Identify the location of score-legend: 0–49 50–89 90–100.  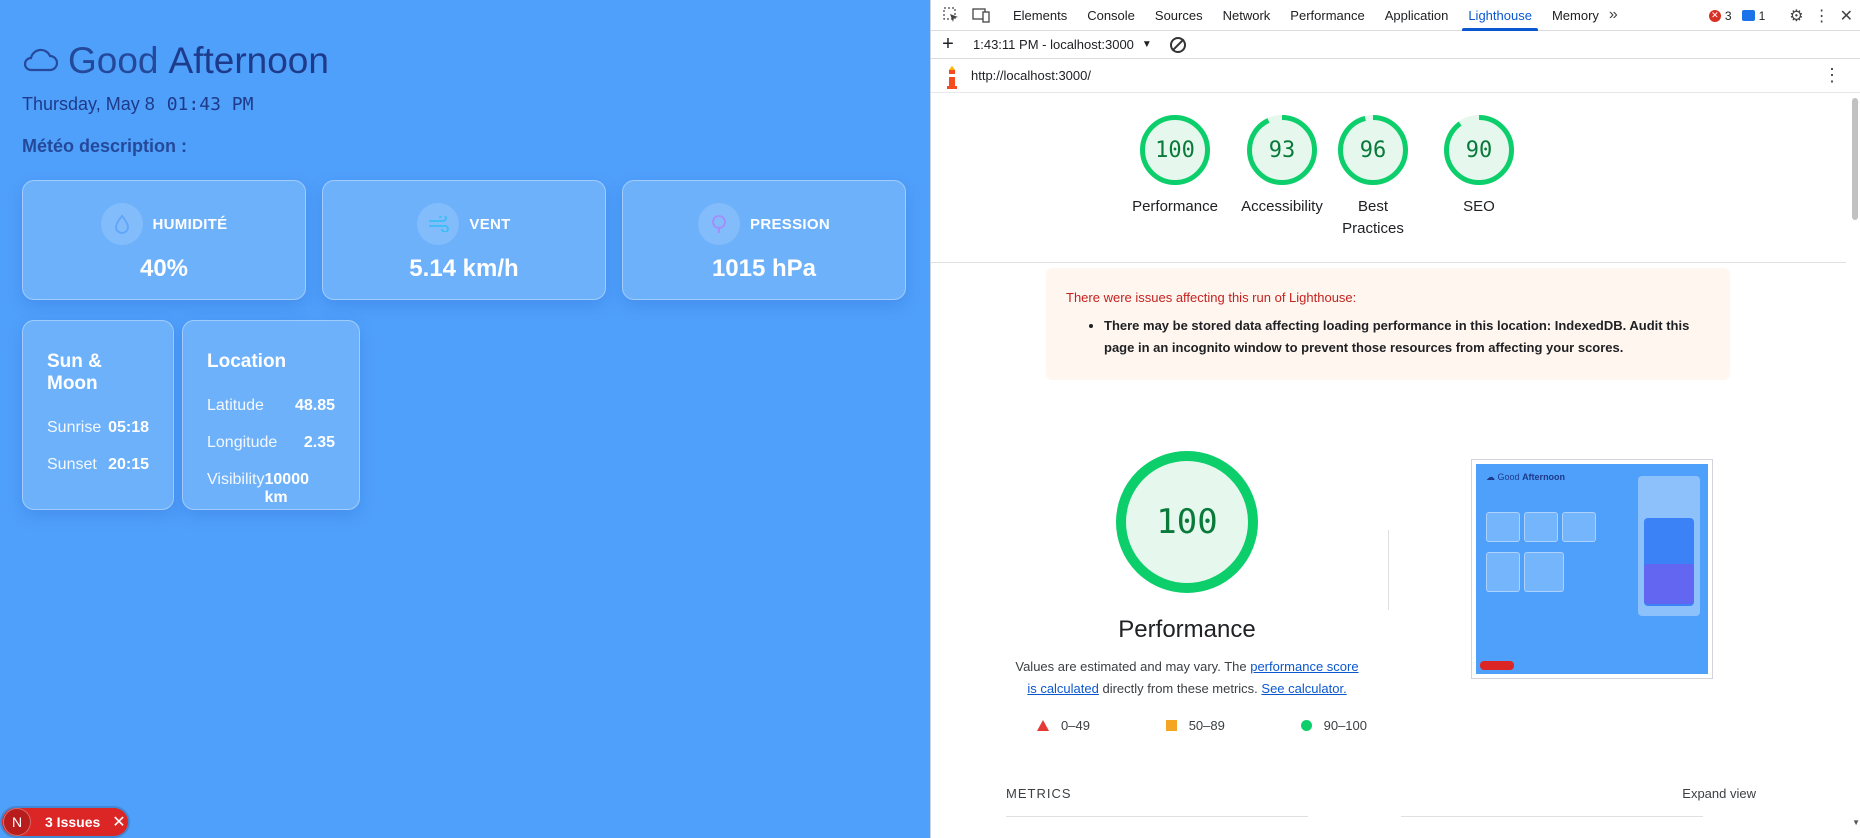
(1202, 725).